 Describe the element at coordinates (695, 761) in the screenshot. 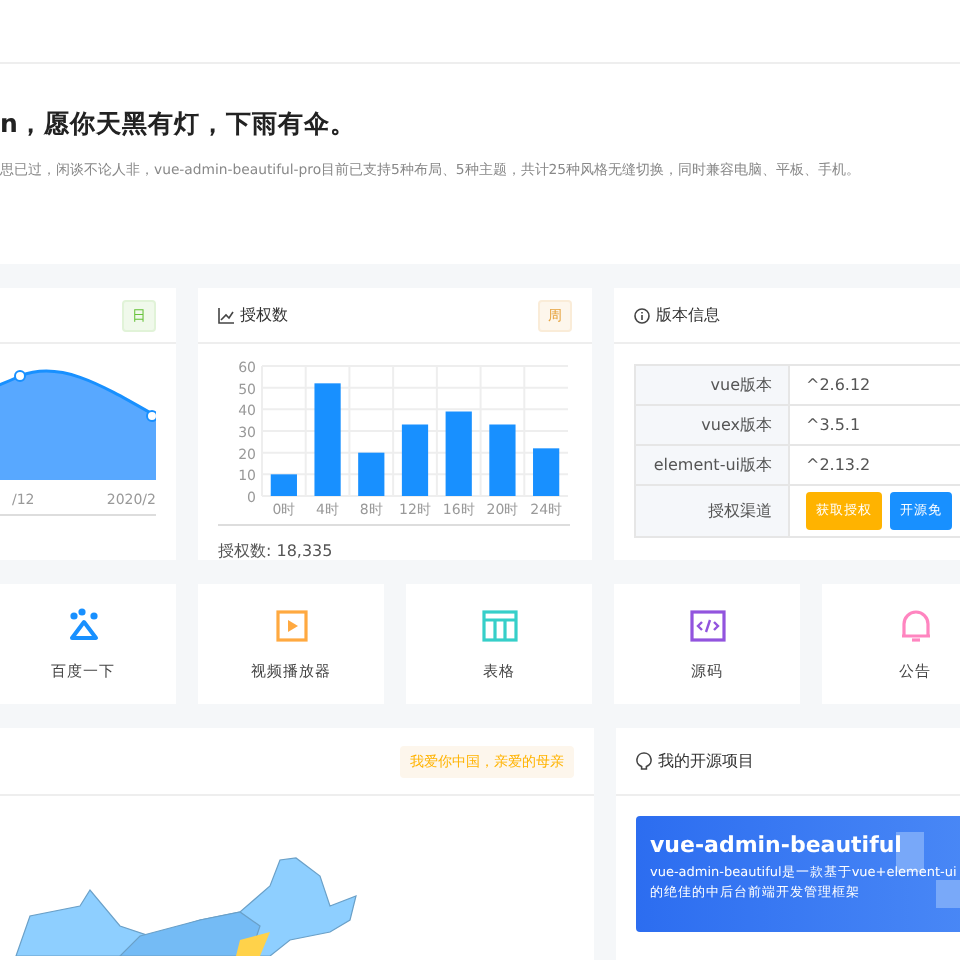

I see `card-title: 我的开源项目` at that location.